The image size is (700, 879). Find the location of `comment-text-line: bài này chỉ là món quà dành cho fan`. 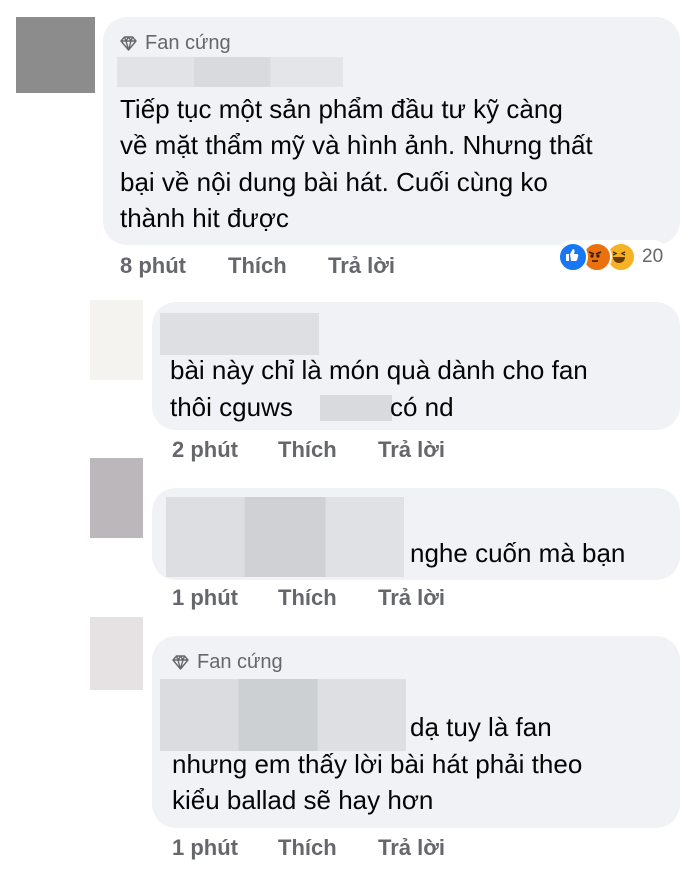

comment-text-line: bài này chỉ là món quà dành cho fan is located at coordinates (379, 370).